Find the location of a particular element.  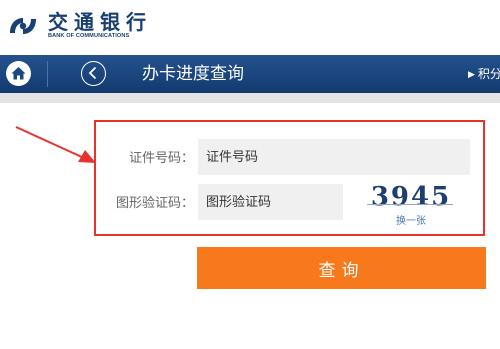

captcha-noise-line is located at coordinates (410, 204).